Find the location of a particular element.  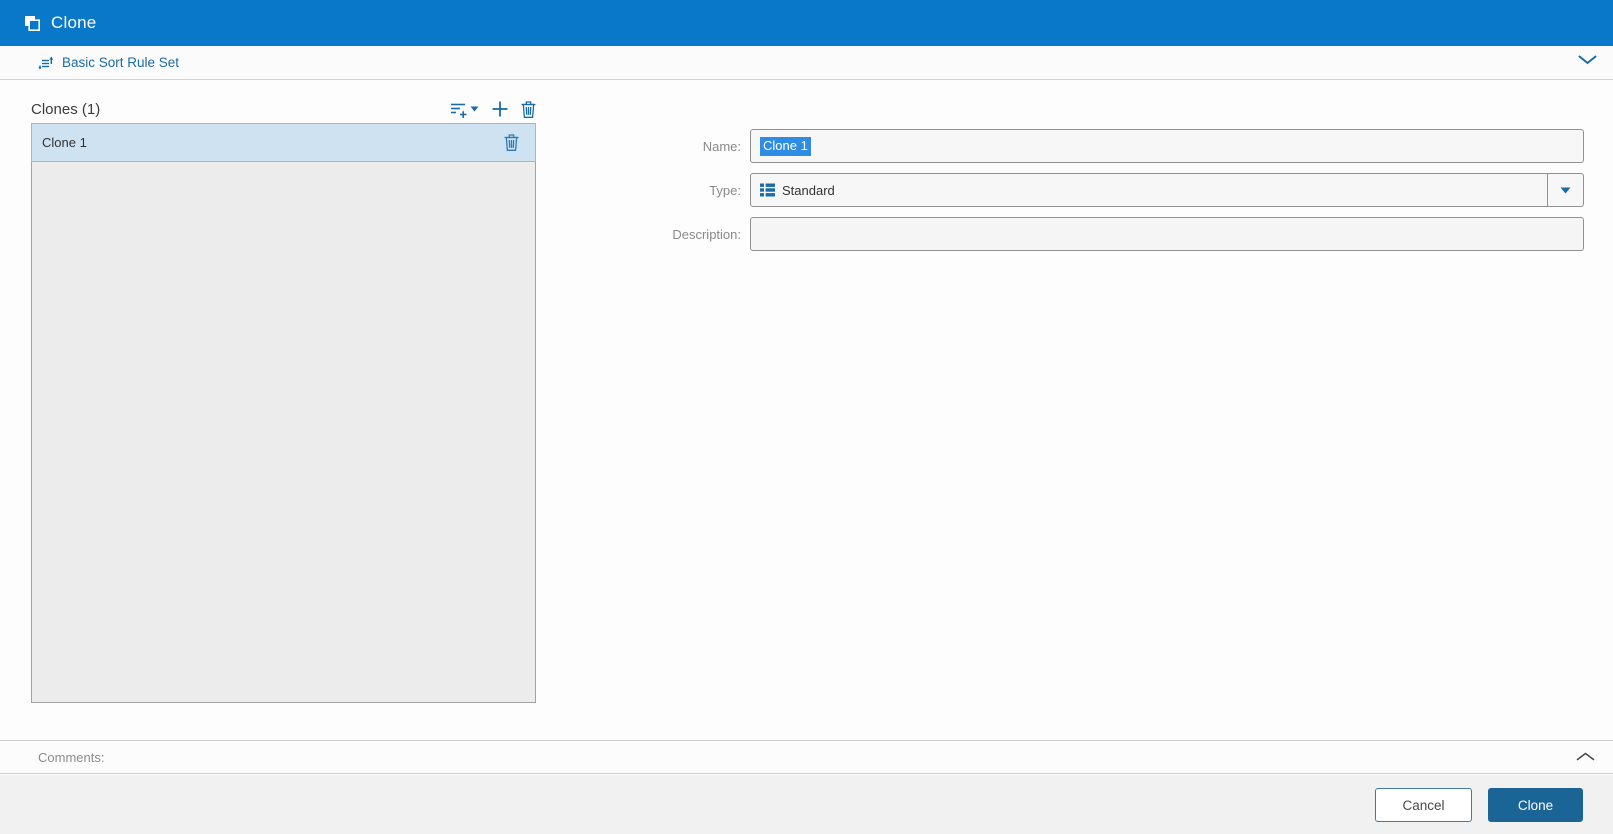

dropdown-caret-icon is located at coordinates (1565, 190).